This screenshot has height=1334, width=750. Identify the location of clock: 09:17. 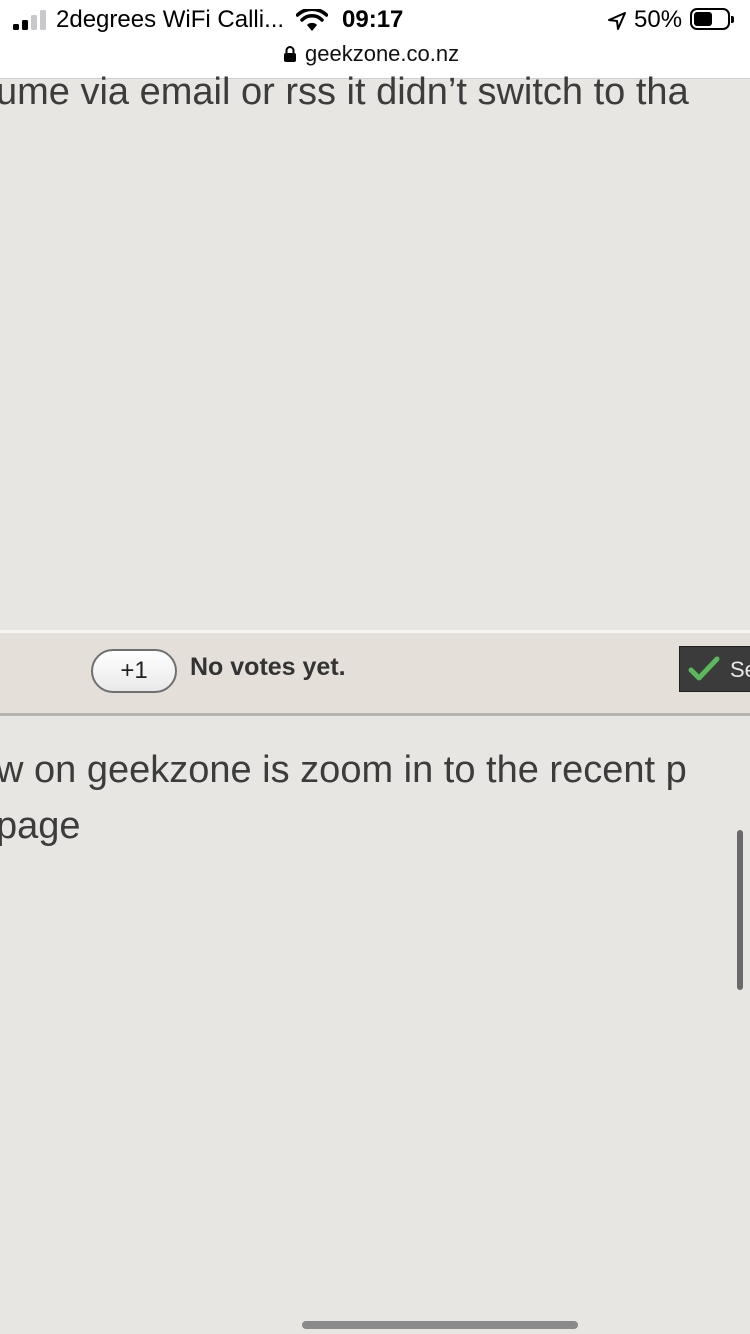
(373, 19).